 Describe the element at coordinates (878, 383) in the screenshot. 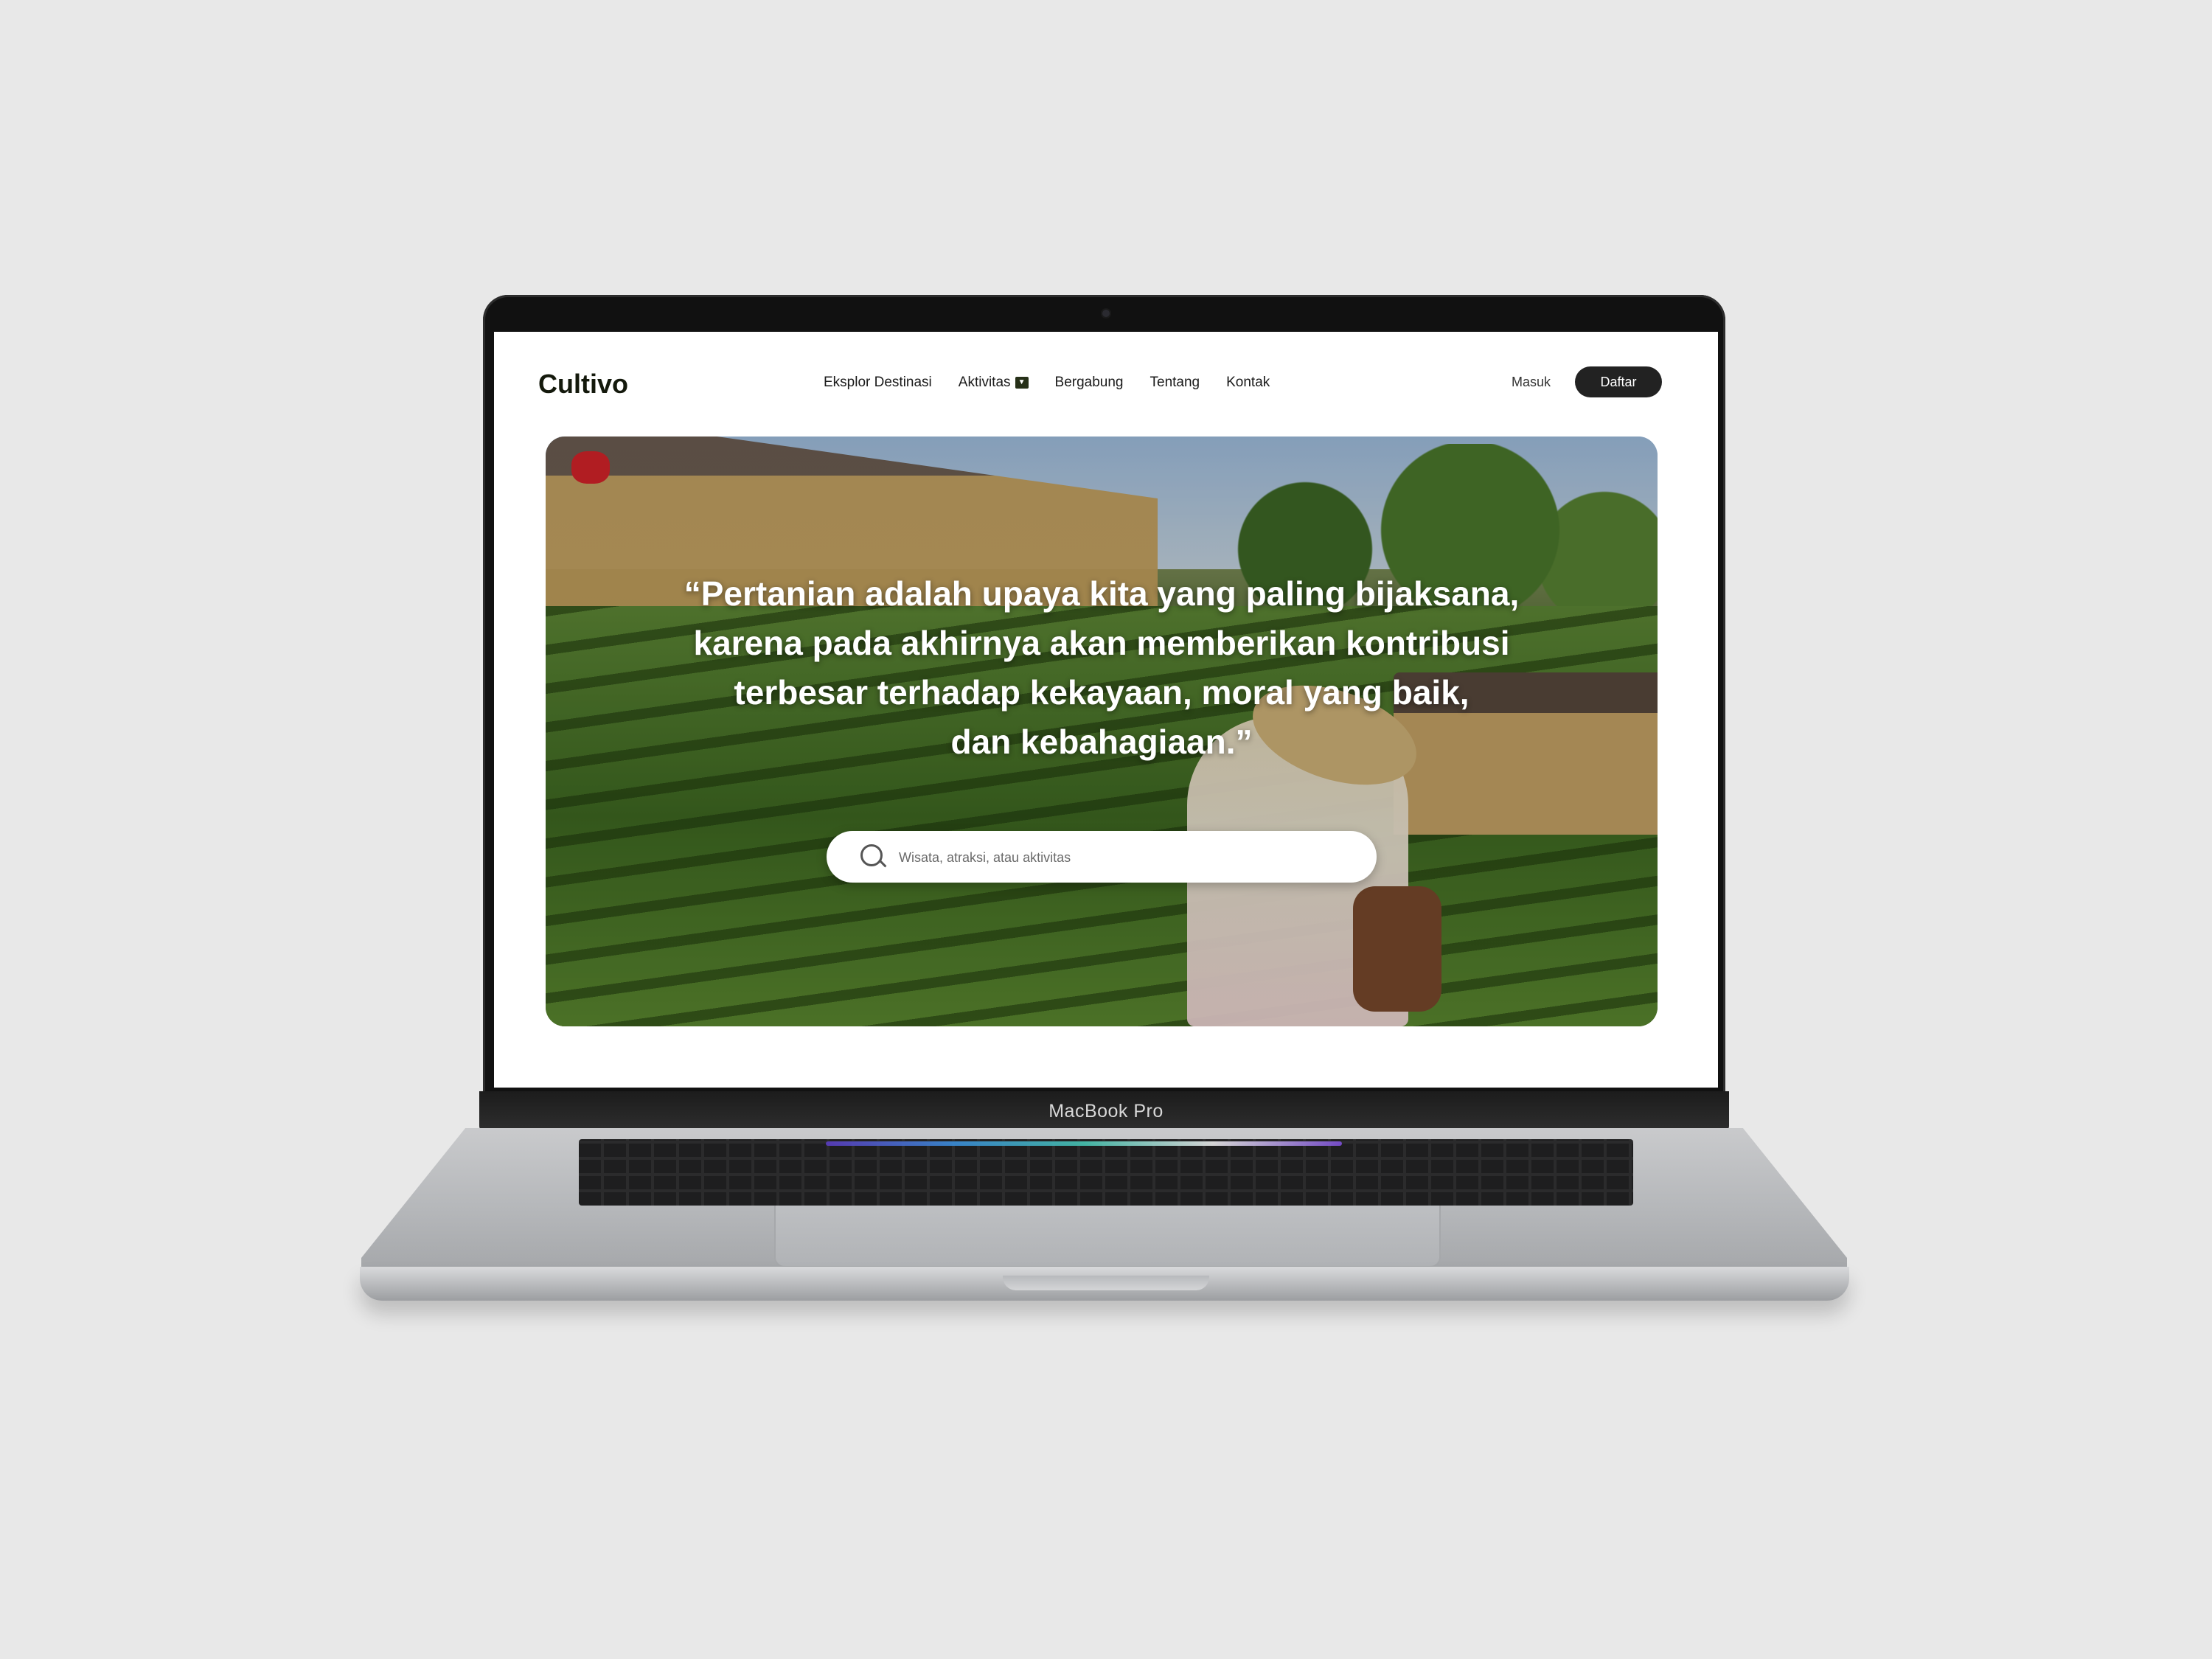

I see `nav-item-eksplor-destinasi: Eksplor Destinasi` at that location.